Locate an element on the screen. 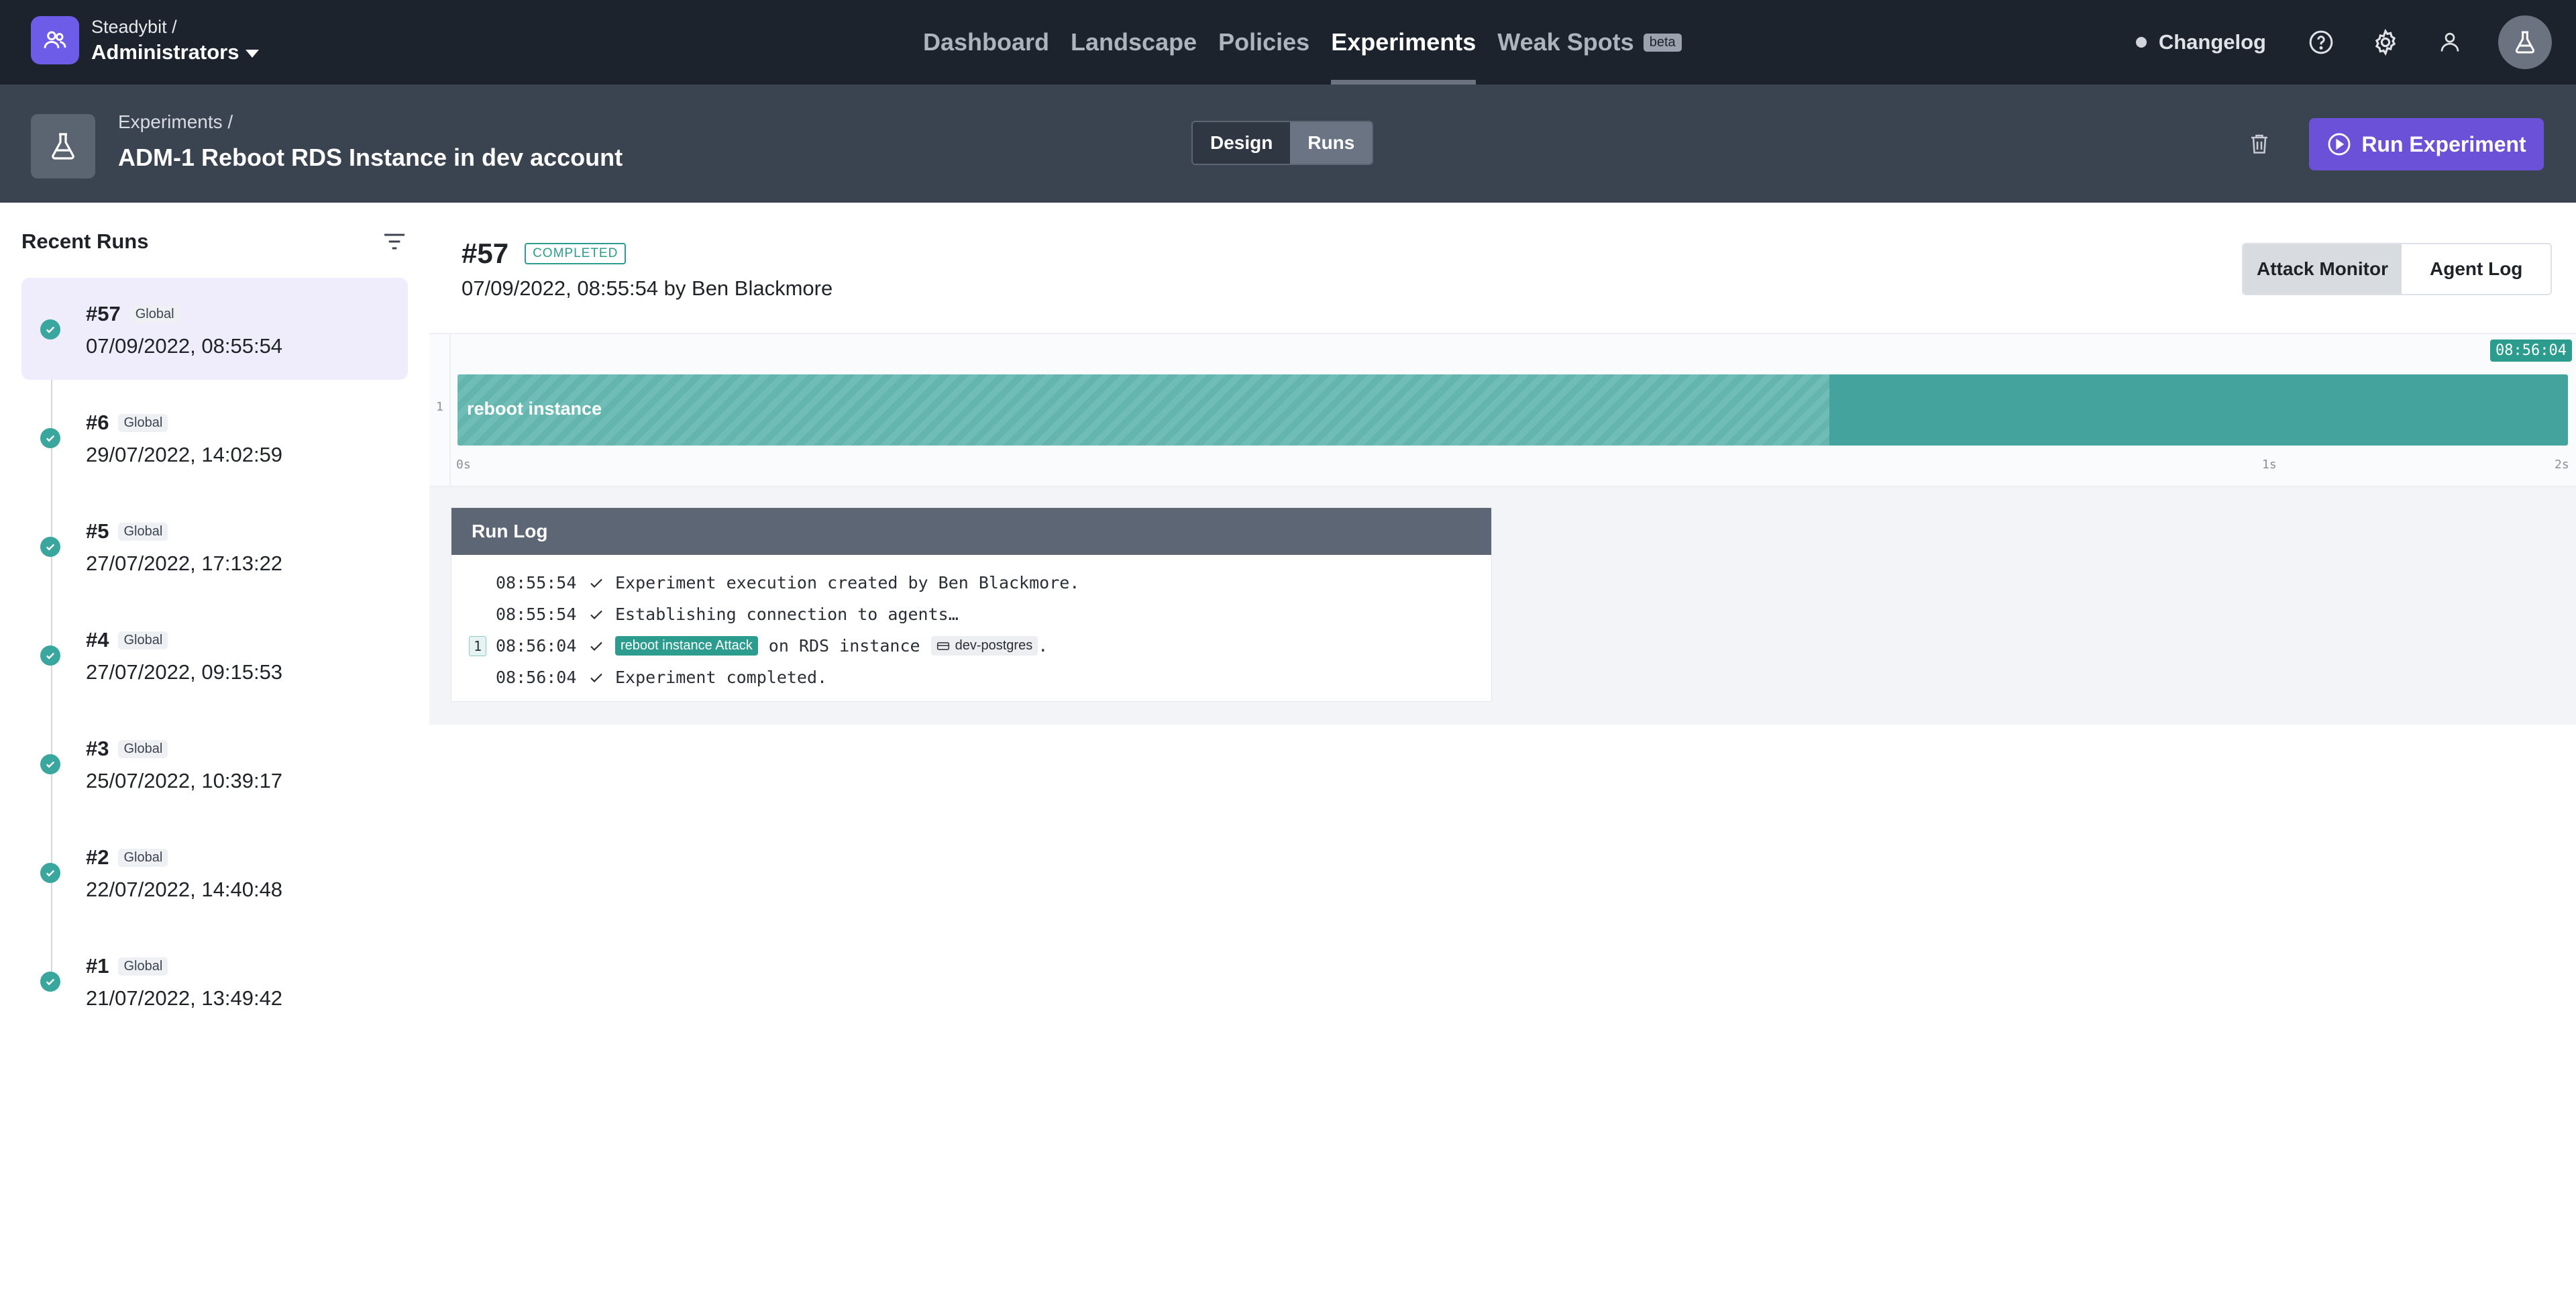 The height and width of the screenshot is (1299, 2576). nav-dashboard: Dashboard is located at coordinates (986, 42).